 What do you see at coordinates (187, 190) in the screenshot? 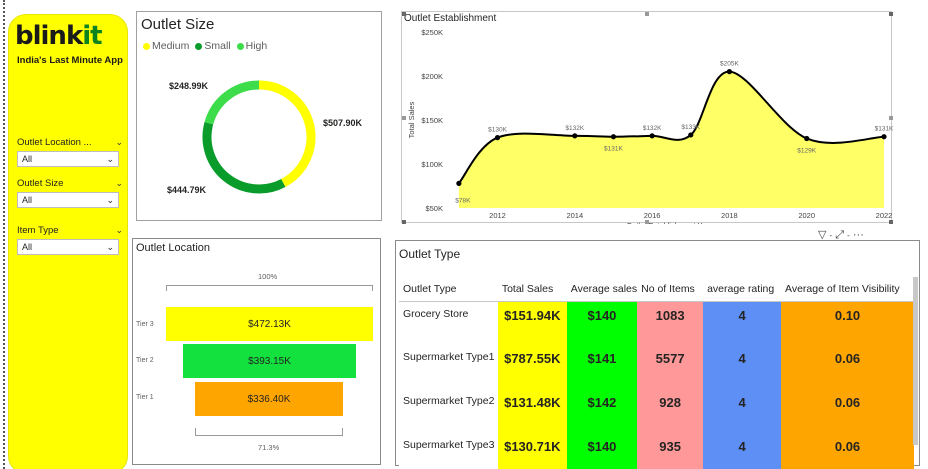
I see `donut-label-small: $444.79K` at bounding box center [187, 190].